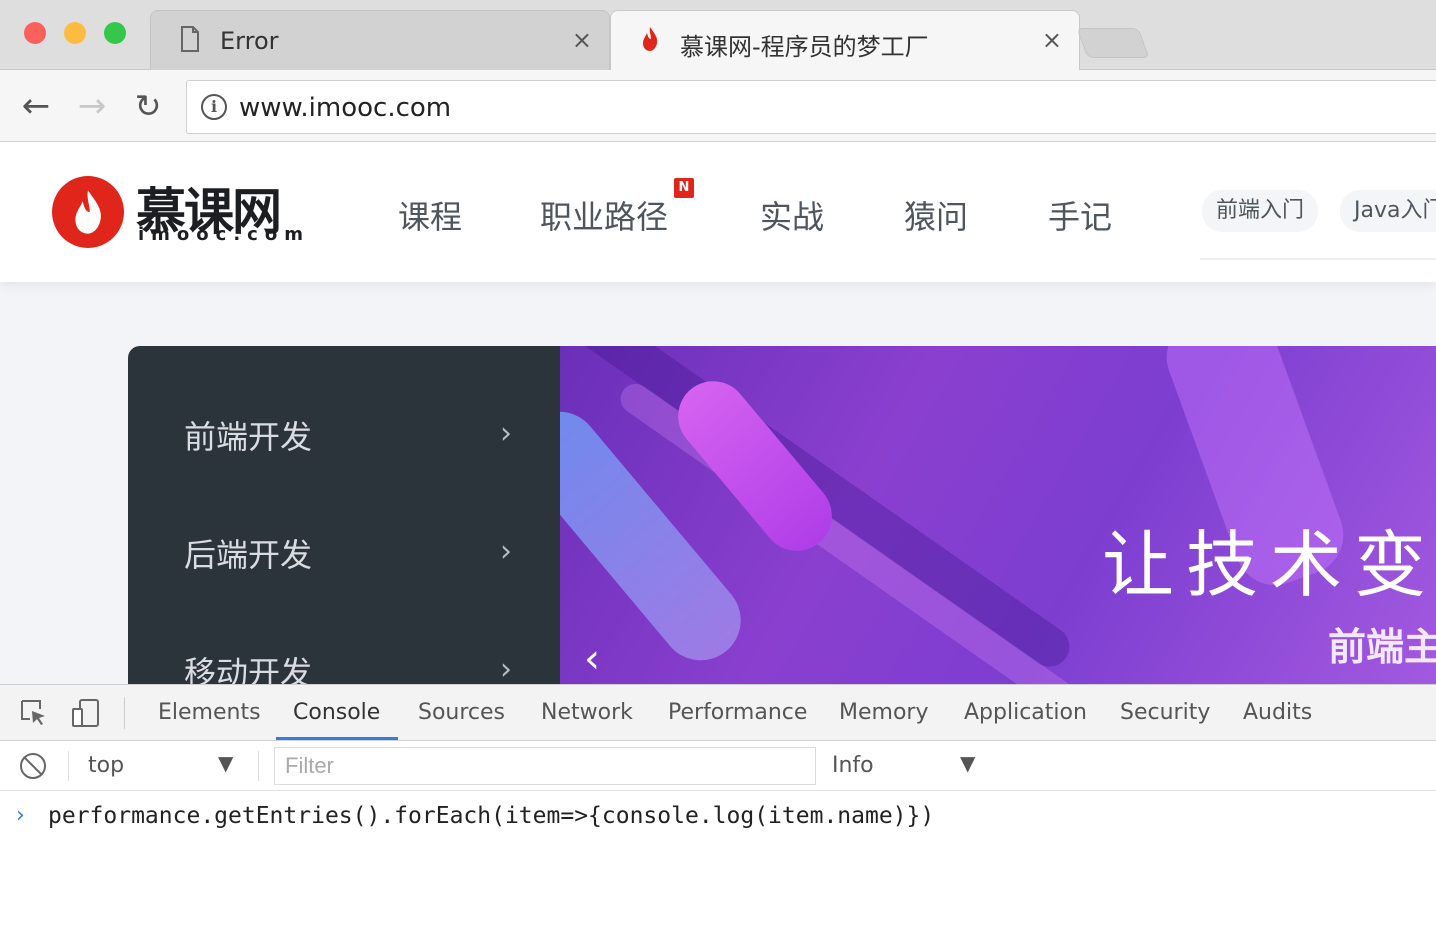  I want to click on tab-performance: Performance, so click(737, 712).